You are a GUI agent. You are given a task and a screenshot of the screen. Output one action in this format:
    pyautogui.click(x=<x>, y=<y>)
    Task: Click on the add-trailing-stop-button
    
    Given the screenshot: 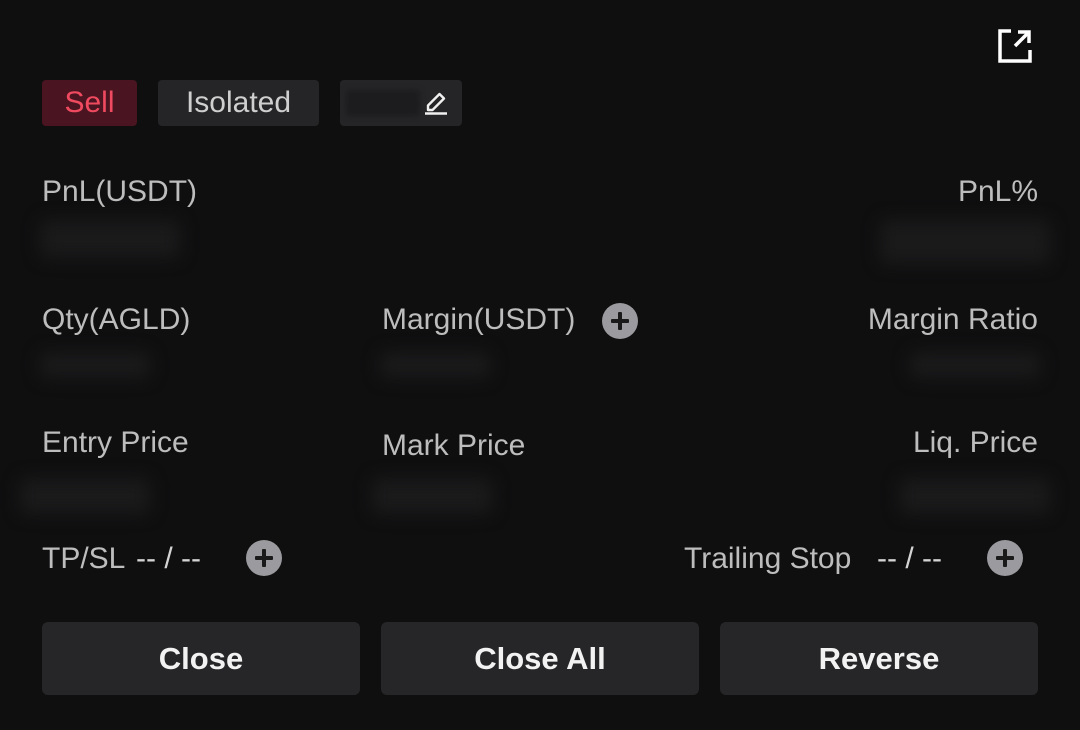 What is the action you would take?
    pyautogui.click(x=1005, y=558)
    